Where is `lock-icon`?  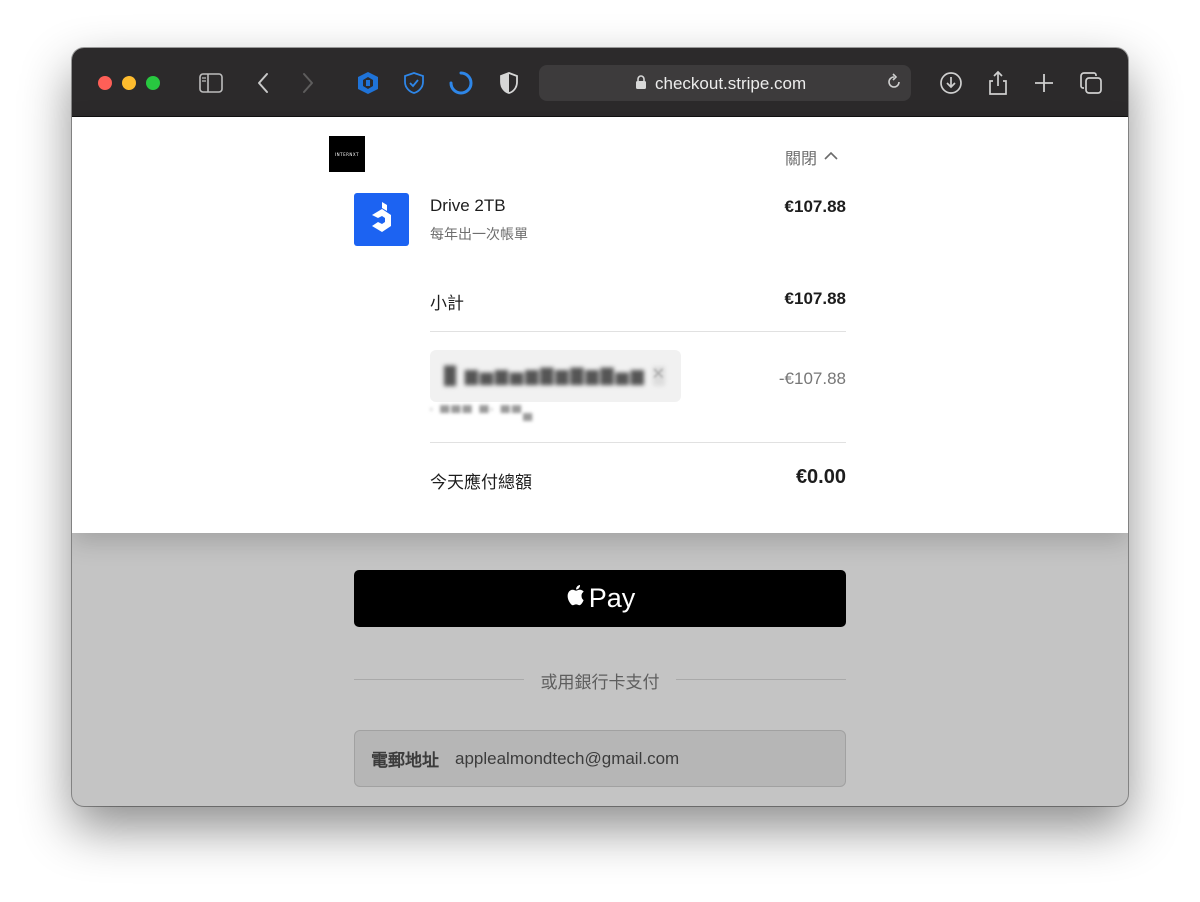
lock-icon is located at coordinates (641, 84).